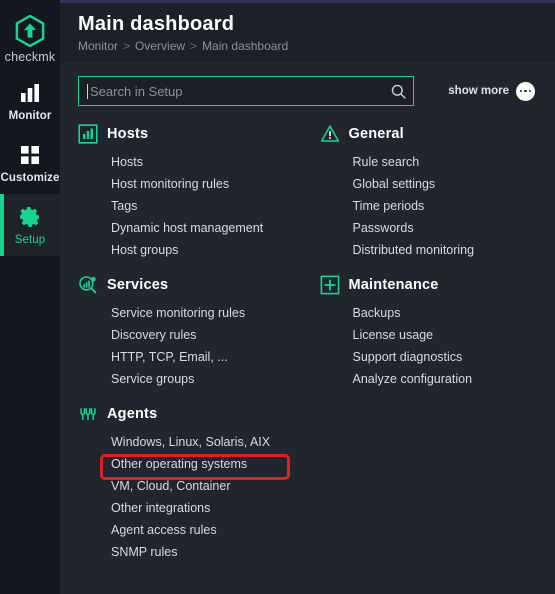 The width and height of the screenshot is (555, 594). I want to click on setup-link-license-usage: License usage, so click(377, 335).